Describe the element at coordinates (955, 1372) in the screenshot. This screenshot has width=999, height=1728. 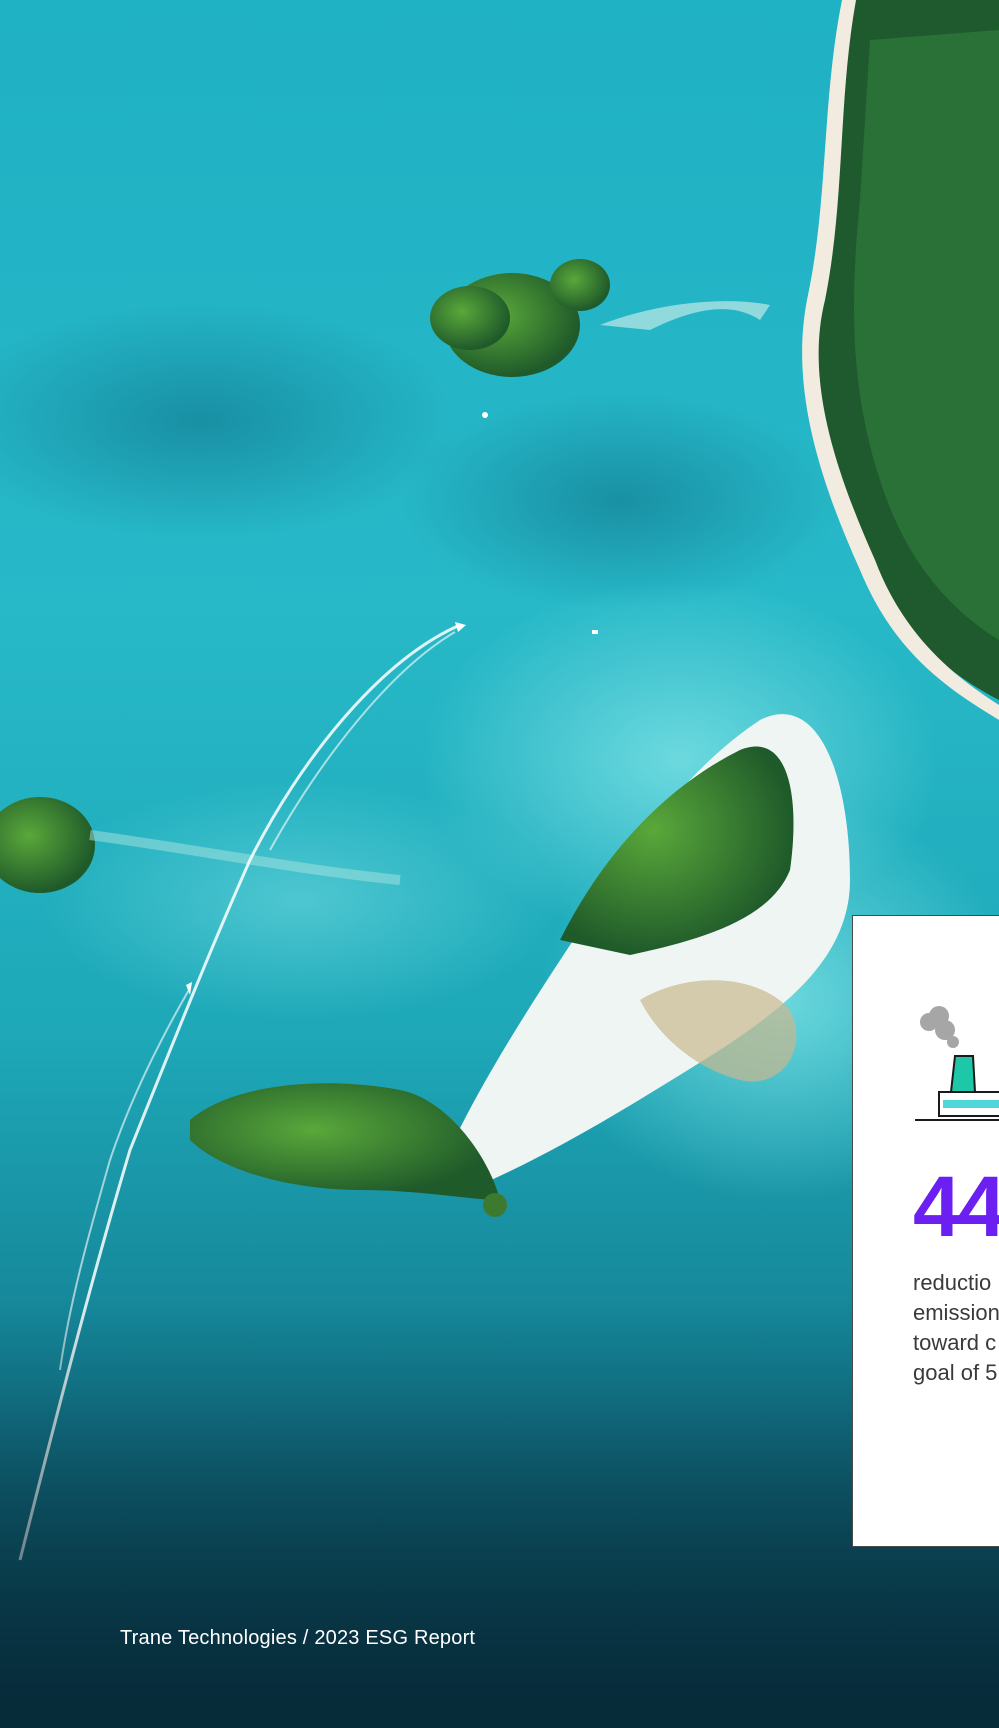
I see `stat-description-line: goal of 5` at that location.